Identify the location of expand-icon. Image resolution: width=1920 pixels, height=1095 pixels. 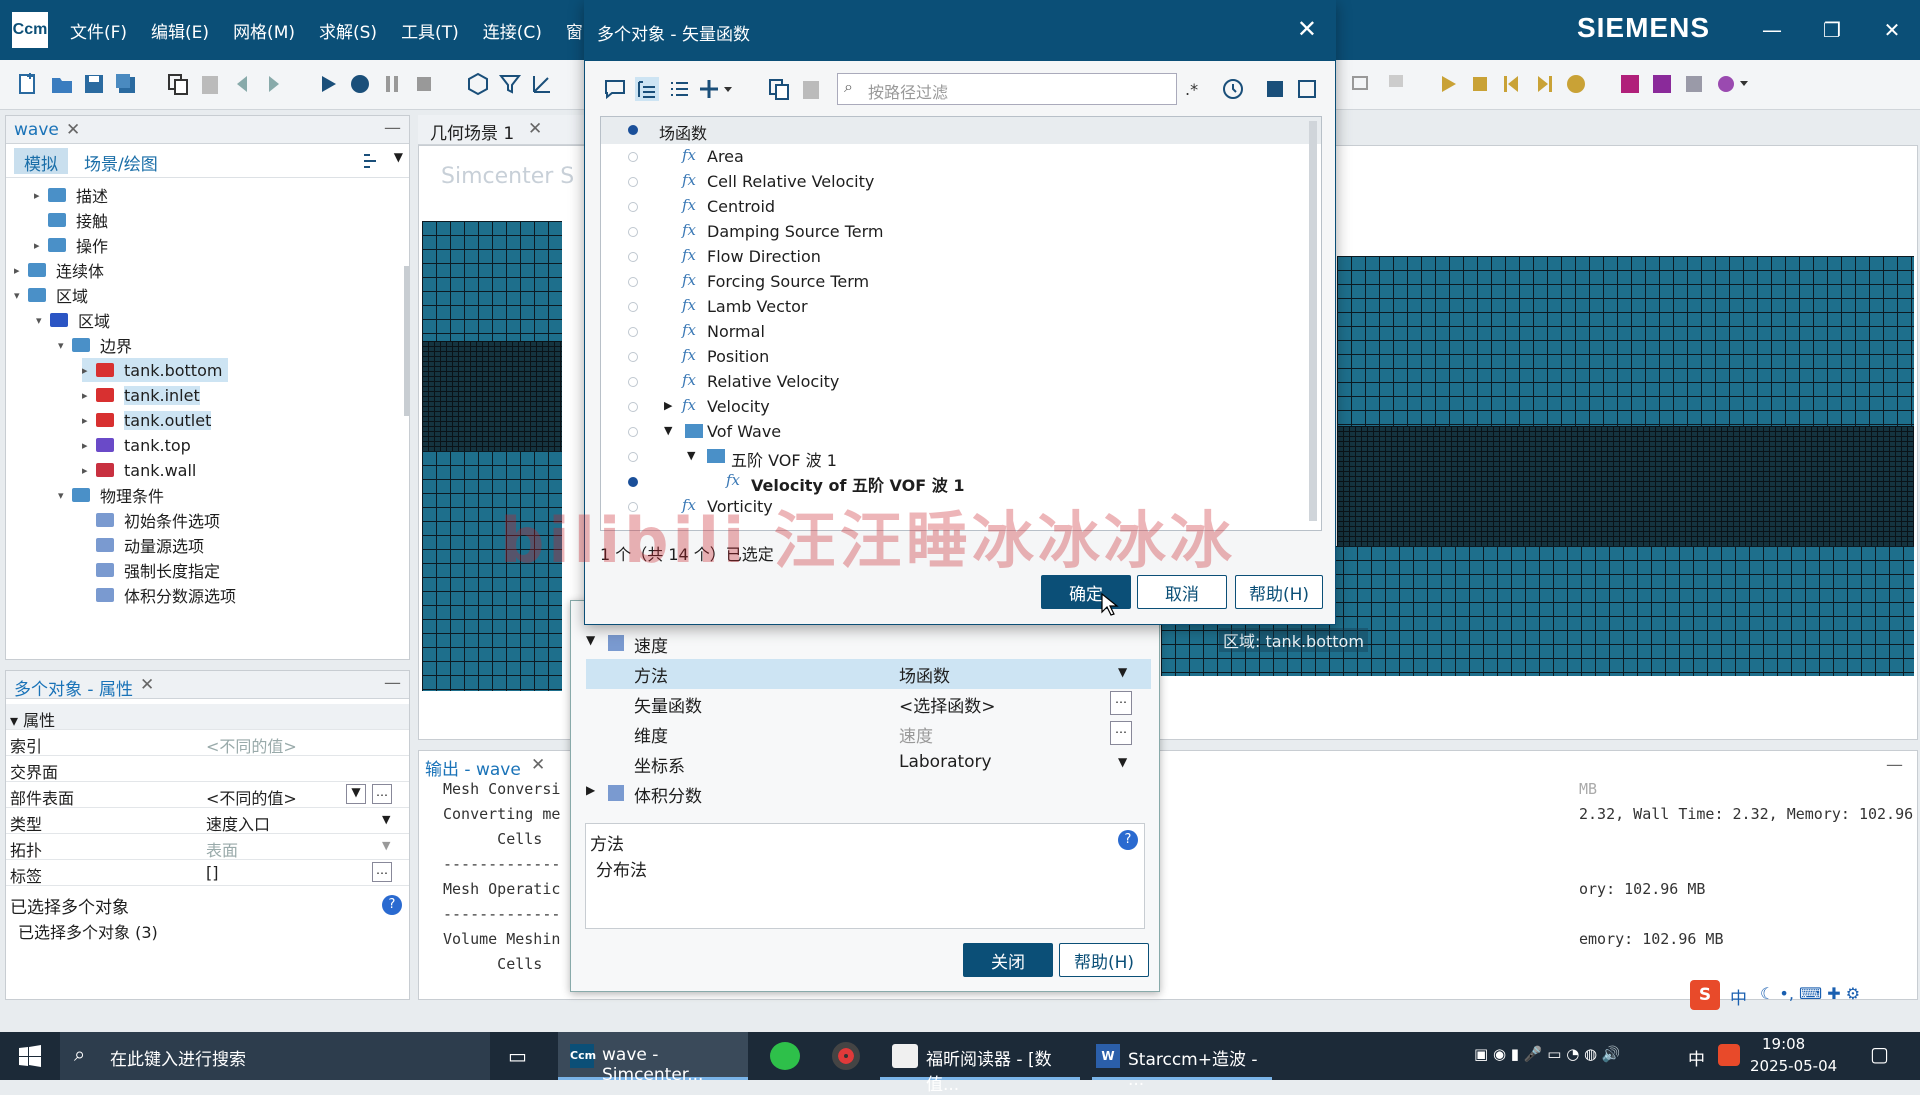
(1307, 89).